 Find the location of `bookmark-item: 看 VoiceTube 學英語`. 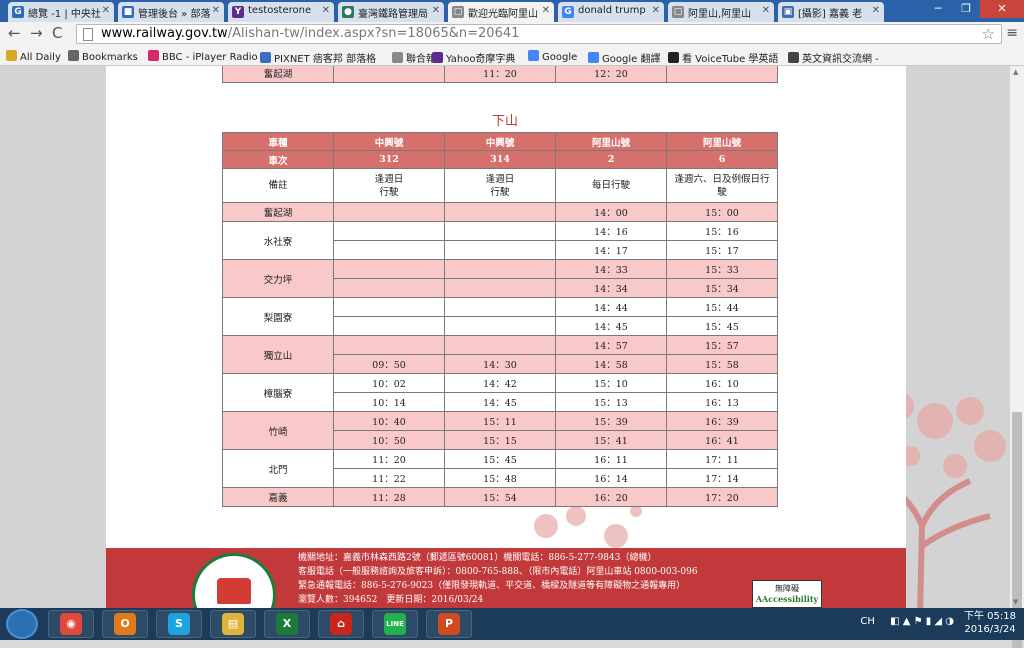

bookmark-item: 看 VoiceTube 學英語 is located at coordinates (723, 57).